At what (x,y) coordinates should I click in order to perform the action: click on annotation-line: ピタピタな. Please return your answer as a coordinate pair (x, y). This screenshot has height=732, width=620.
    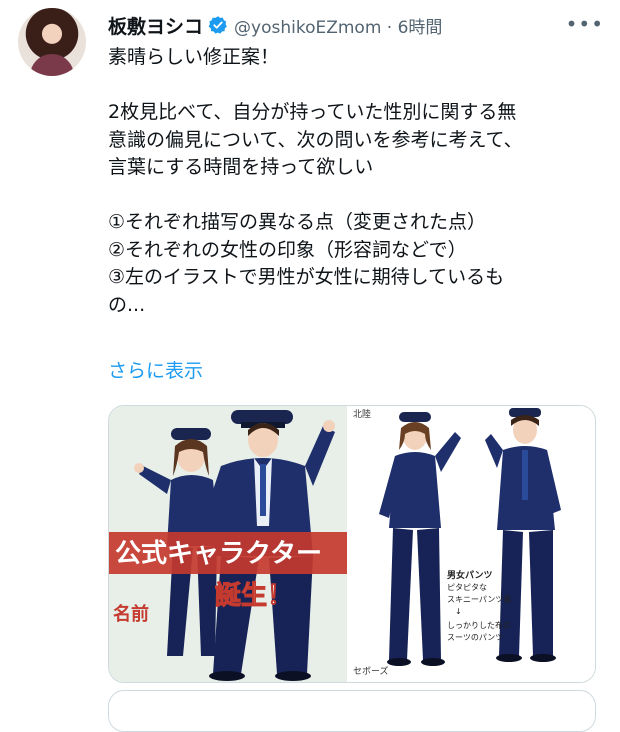
    Looking at the image, I should click on (467, 587).